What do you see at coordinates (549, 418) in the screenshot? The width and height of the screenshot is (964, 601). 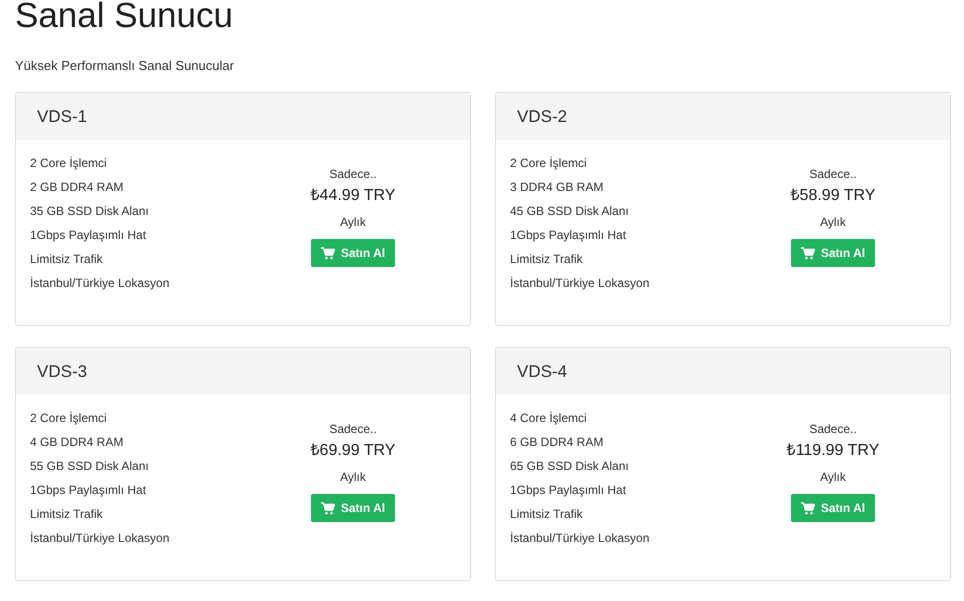 I see `plan-feature: 4 Core İşlemci` at bounding box center [549, 418].